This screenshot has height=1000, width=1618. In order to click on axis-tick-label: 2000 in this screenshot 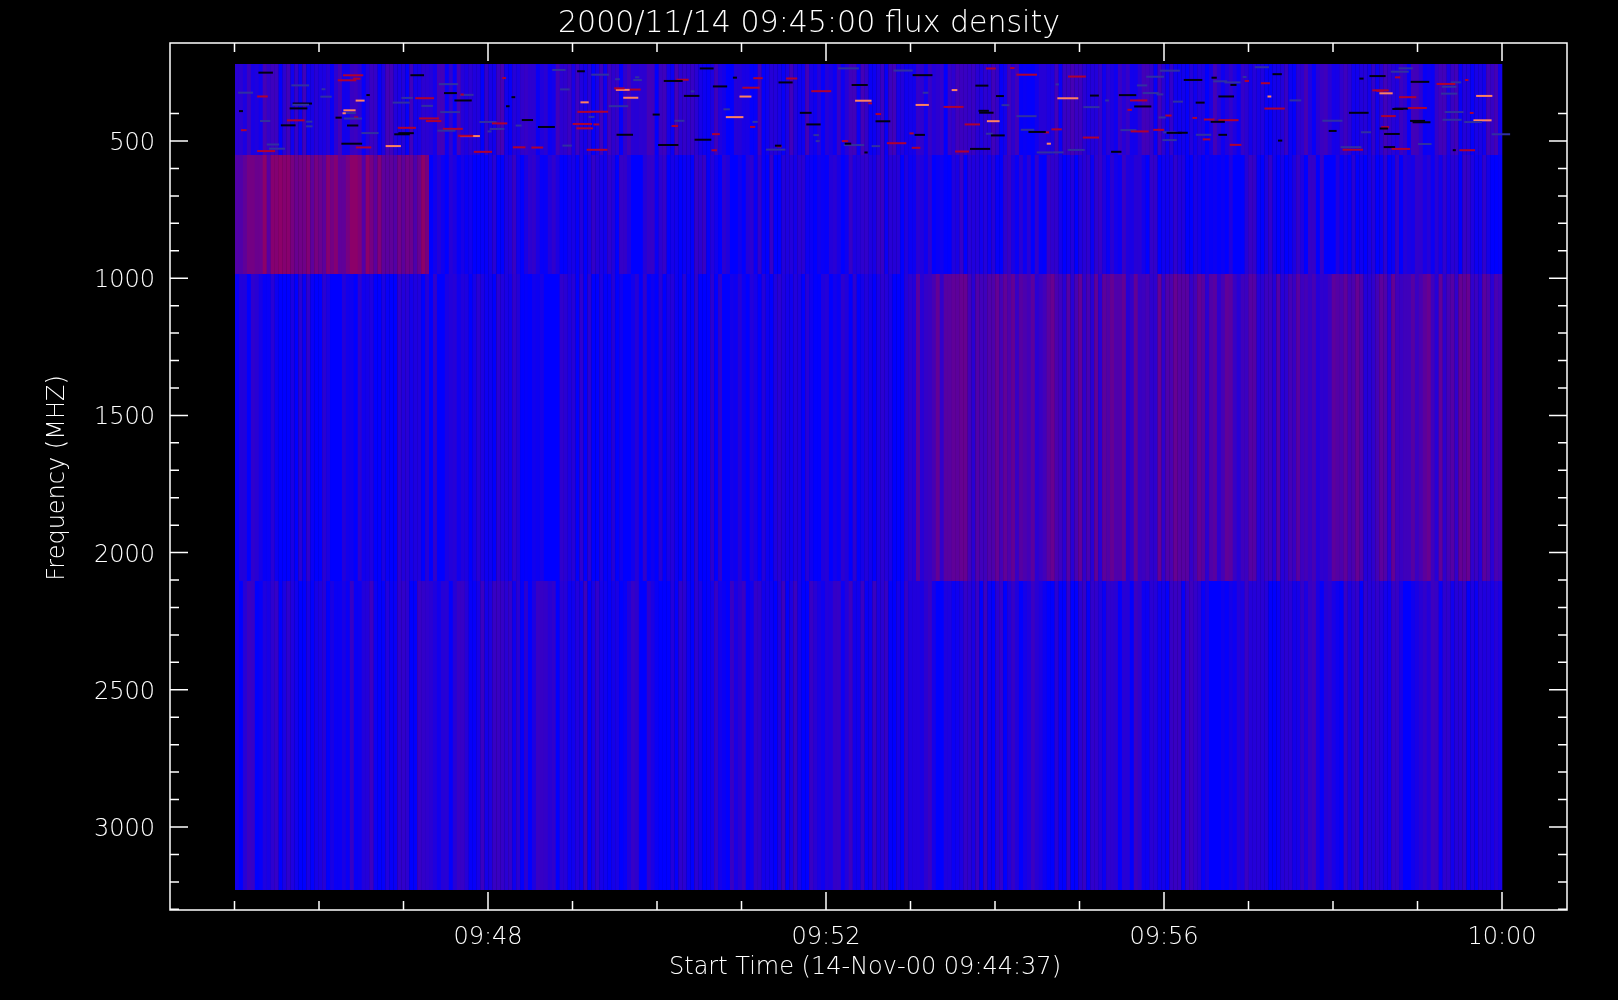, I will do `click(124, 553)`.